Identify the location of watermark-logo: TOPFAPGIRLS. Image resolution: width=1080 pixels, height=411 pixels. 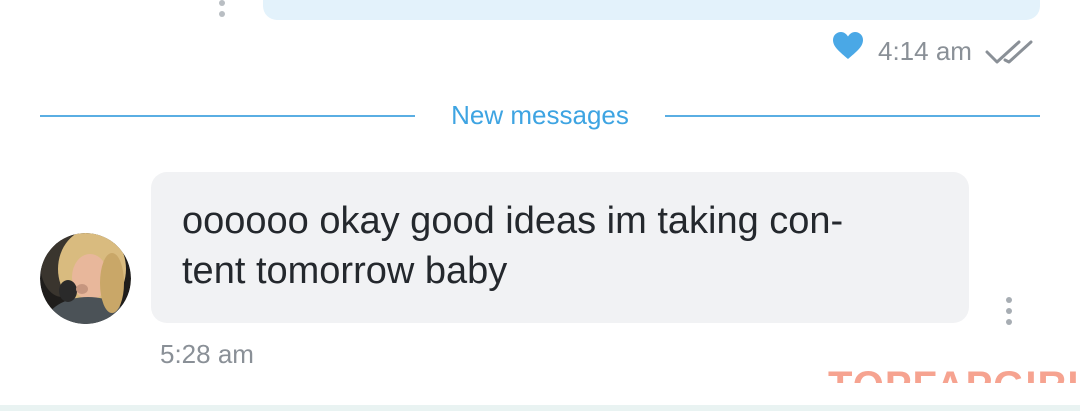
(953, 374).